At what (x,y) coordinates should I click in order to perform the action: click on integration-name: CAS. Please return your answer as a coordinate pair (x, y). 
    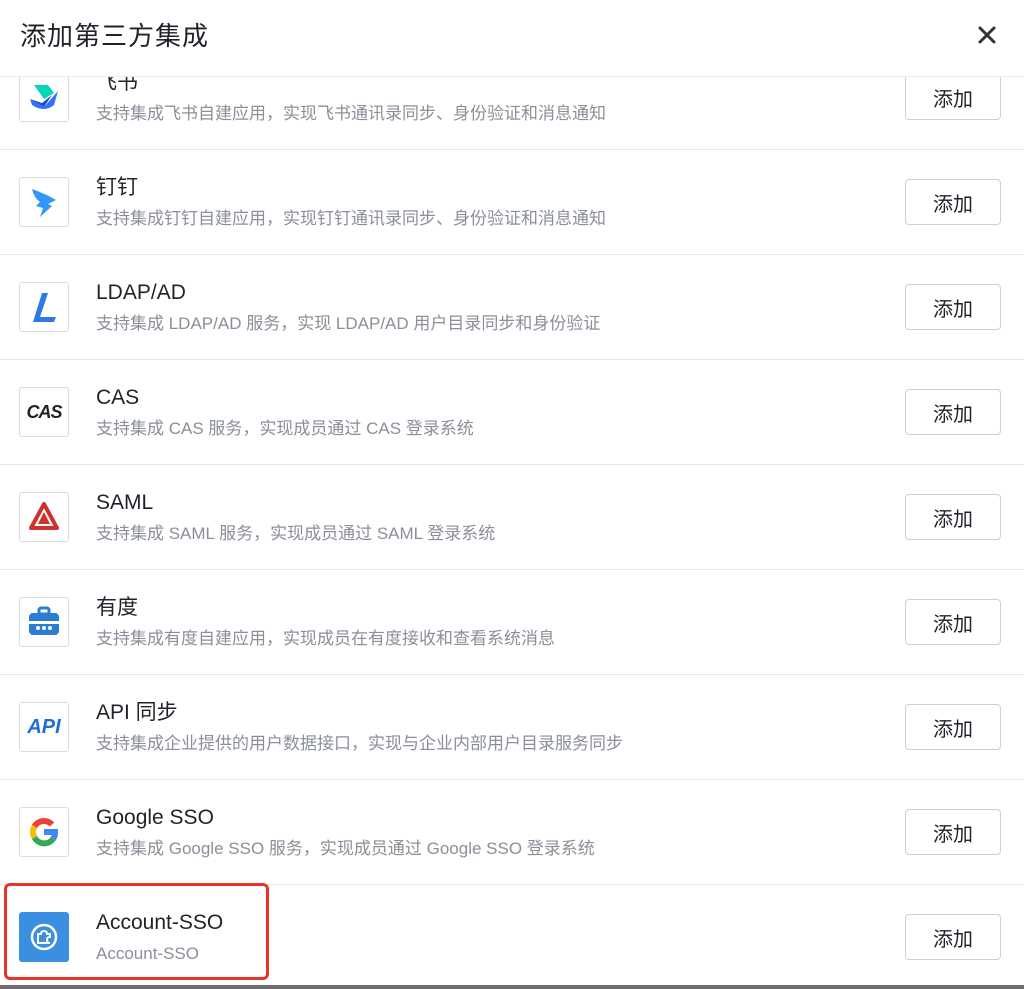
    Looking at the image, I should click on (118, 397).